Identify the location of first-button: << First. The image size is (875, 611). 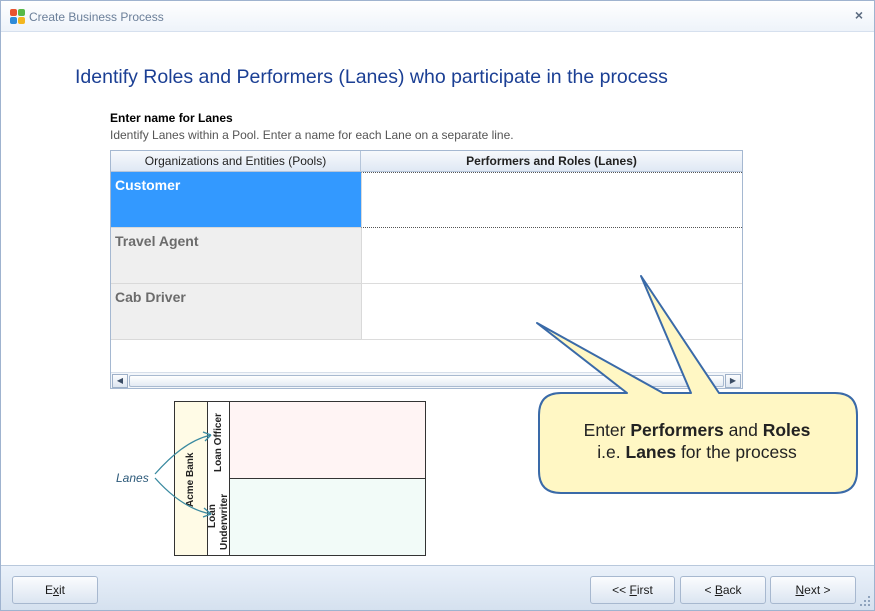
(632, 590).